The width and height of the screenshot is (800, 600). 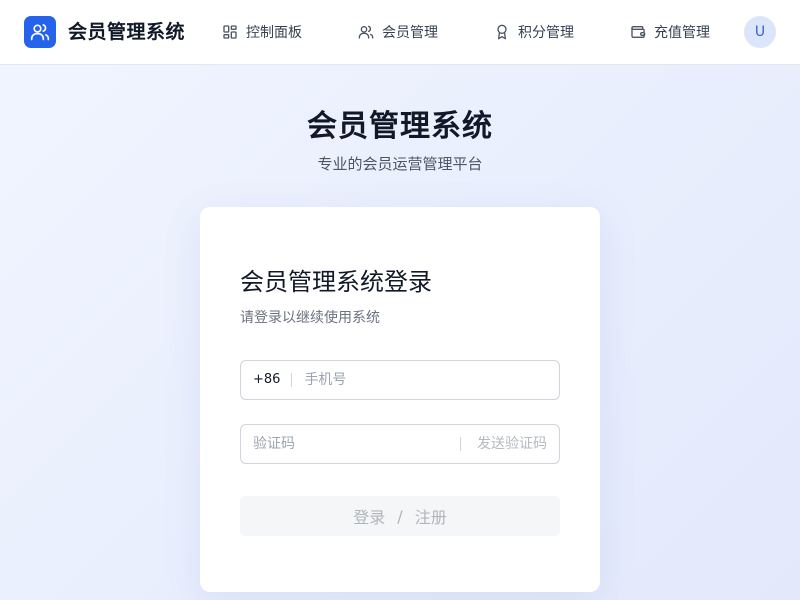 I want to click on user-avatar: U, so click(x=760, y=32).